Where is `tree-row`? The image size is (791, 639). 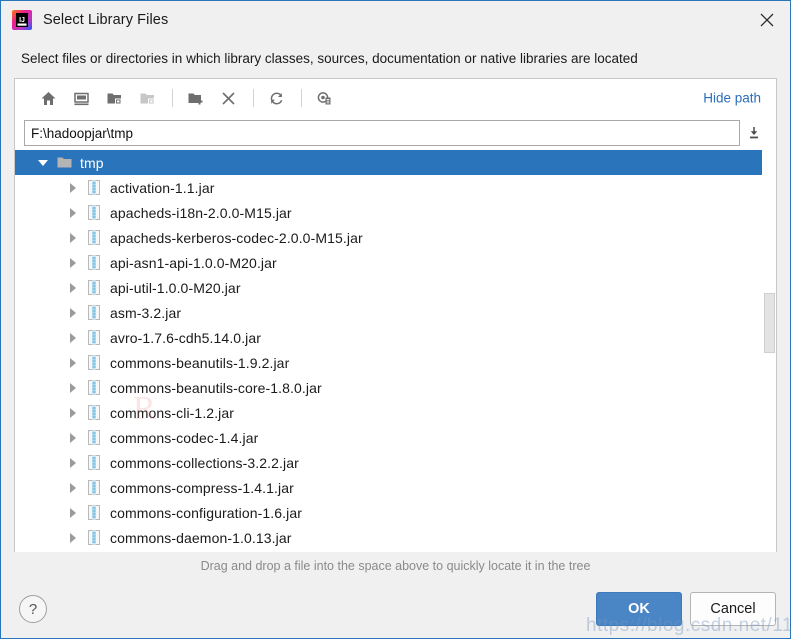 tree-row is located at coordinates (395, 551).